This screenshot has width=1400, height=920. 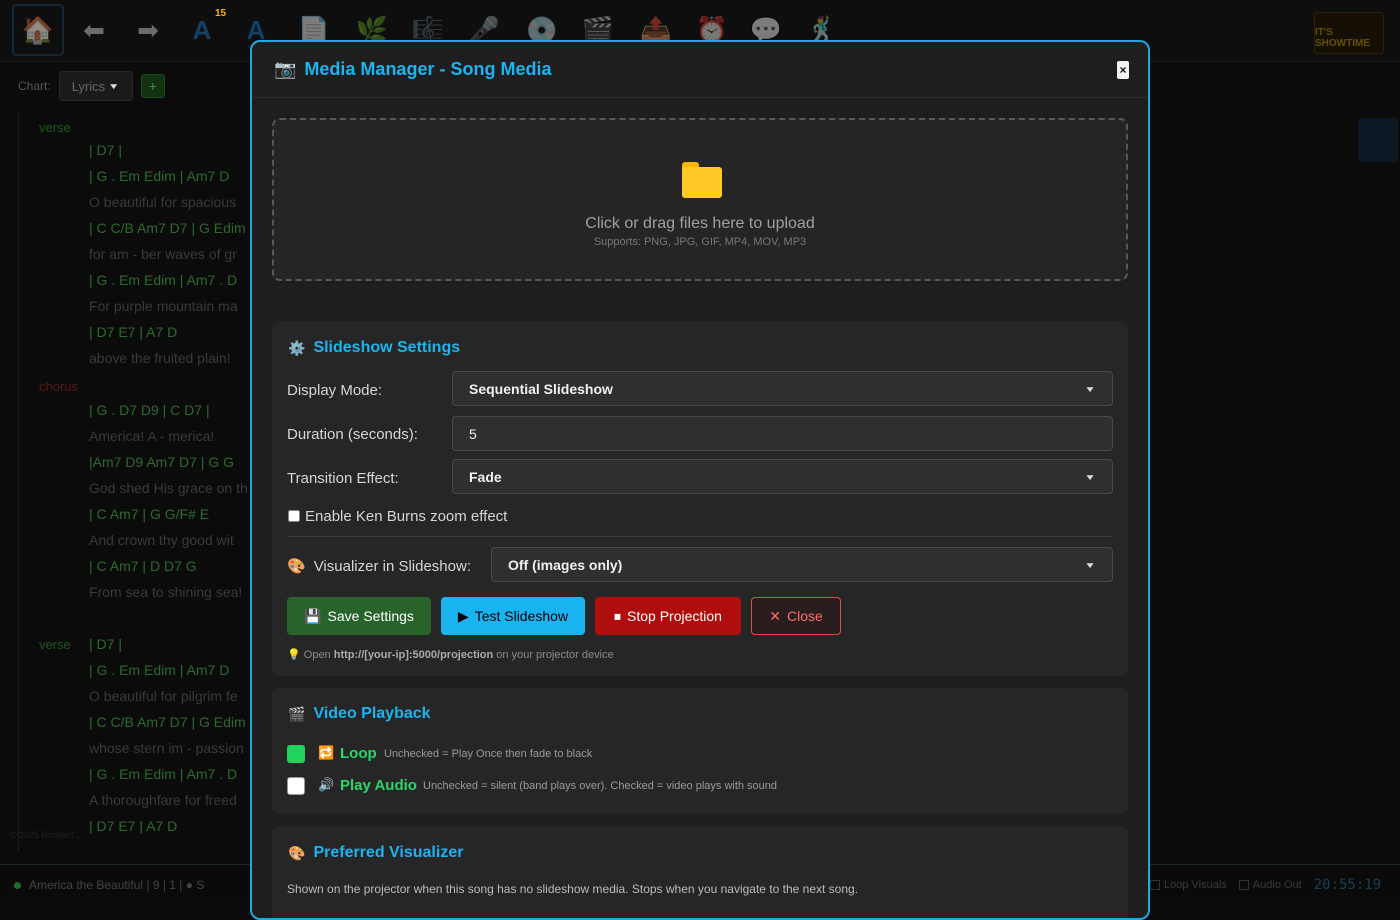 I want to click on audio-out-toggle: Audio Out, so click(x=1270, y=885).